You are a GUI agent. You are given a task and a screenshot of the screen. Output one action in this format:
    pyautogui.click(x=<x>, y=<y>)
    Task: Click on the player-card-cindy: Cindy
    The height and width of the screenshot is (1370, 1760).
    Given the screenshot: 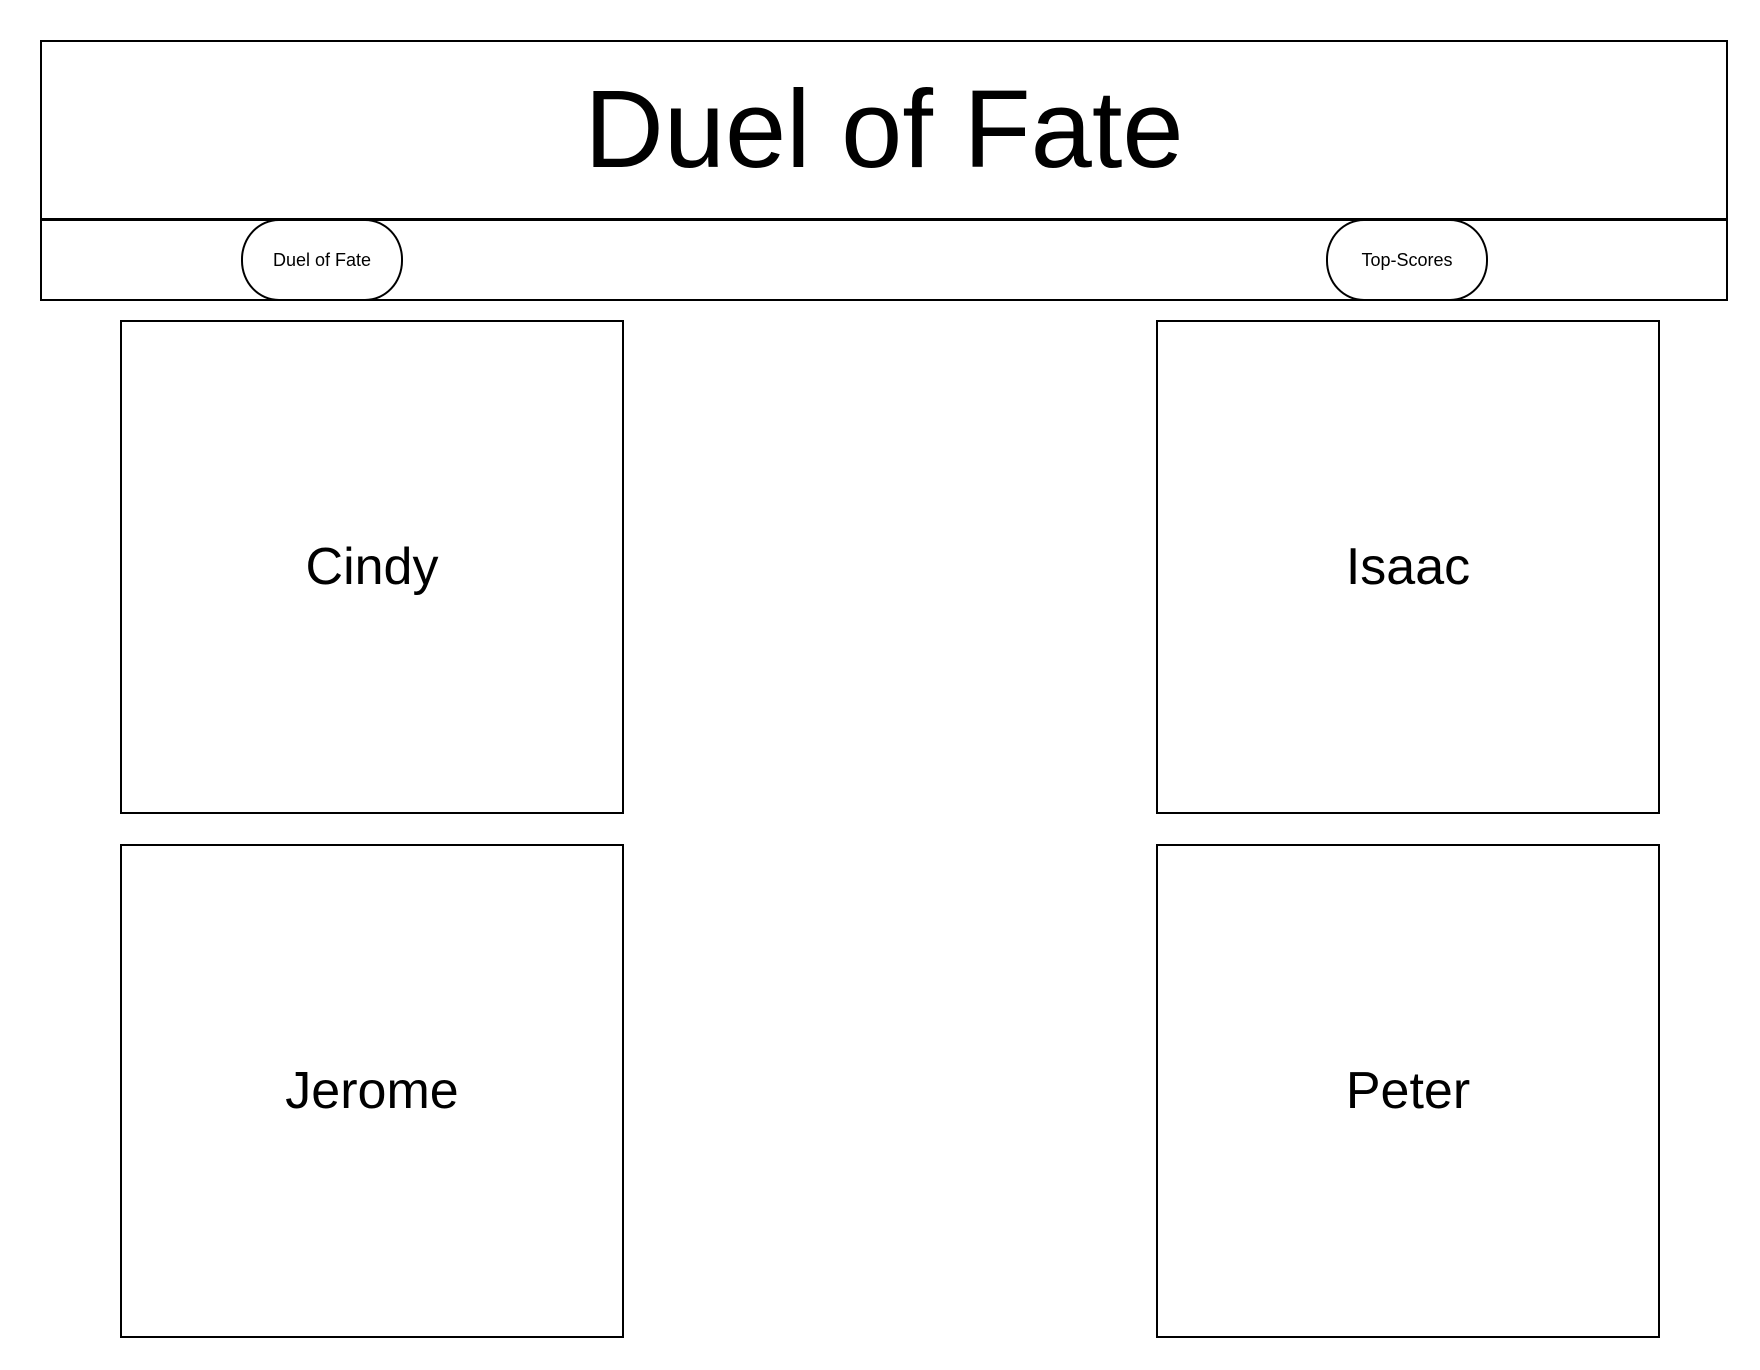 What is the action you would take?
    pyautogui.click(x=372, y=567)
    